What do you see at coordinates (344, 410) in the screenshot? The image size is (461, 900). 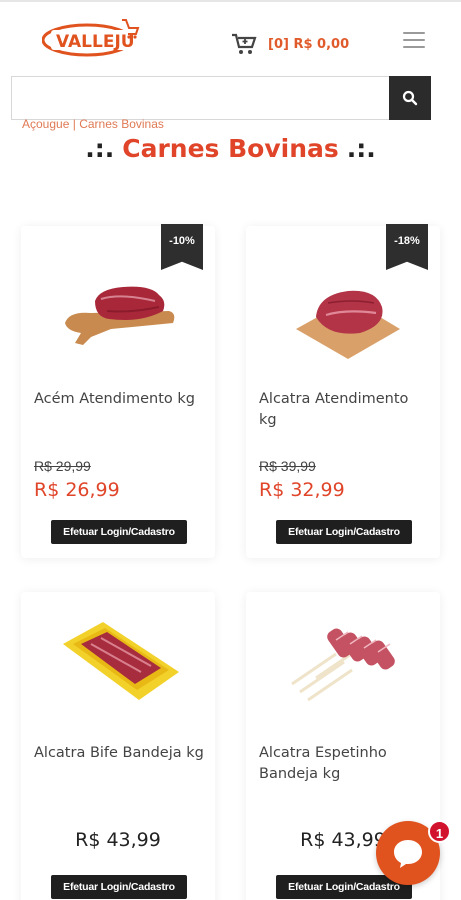 I see `product-name: Alcatra Atendimento kg` at bounding box center [344, 410].